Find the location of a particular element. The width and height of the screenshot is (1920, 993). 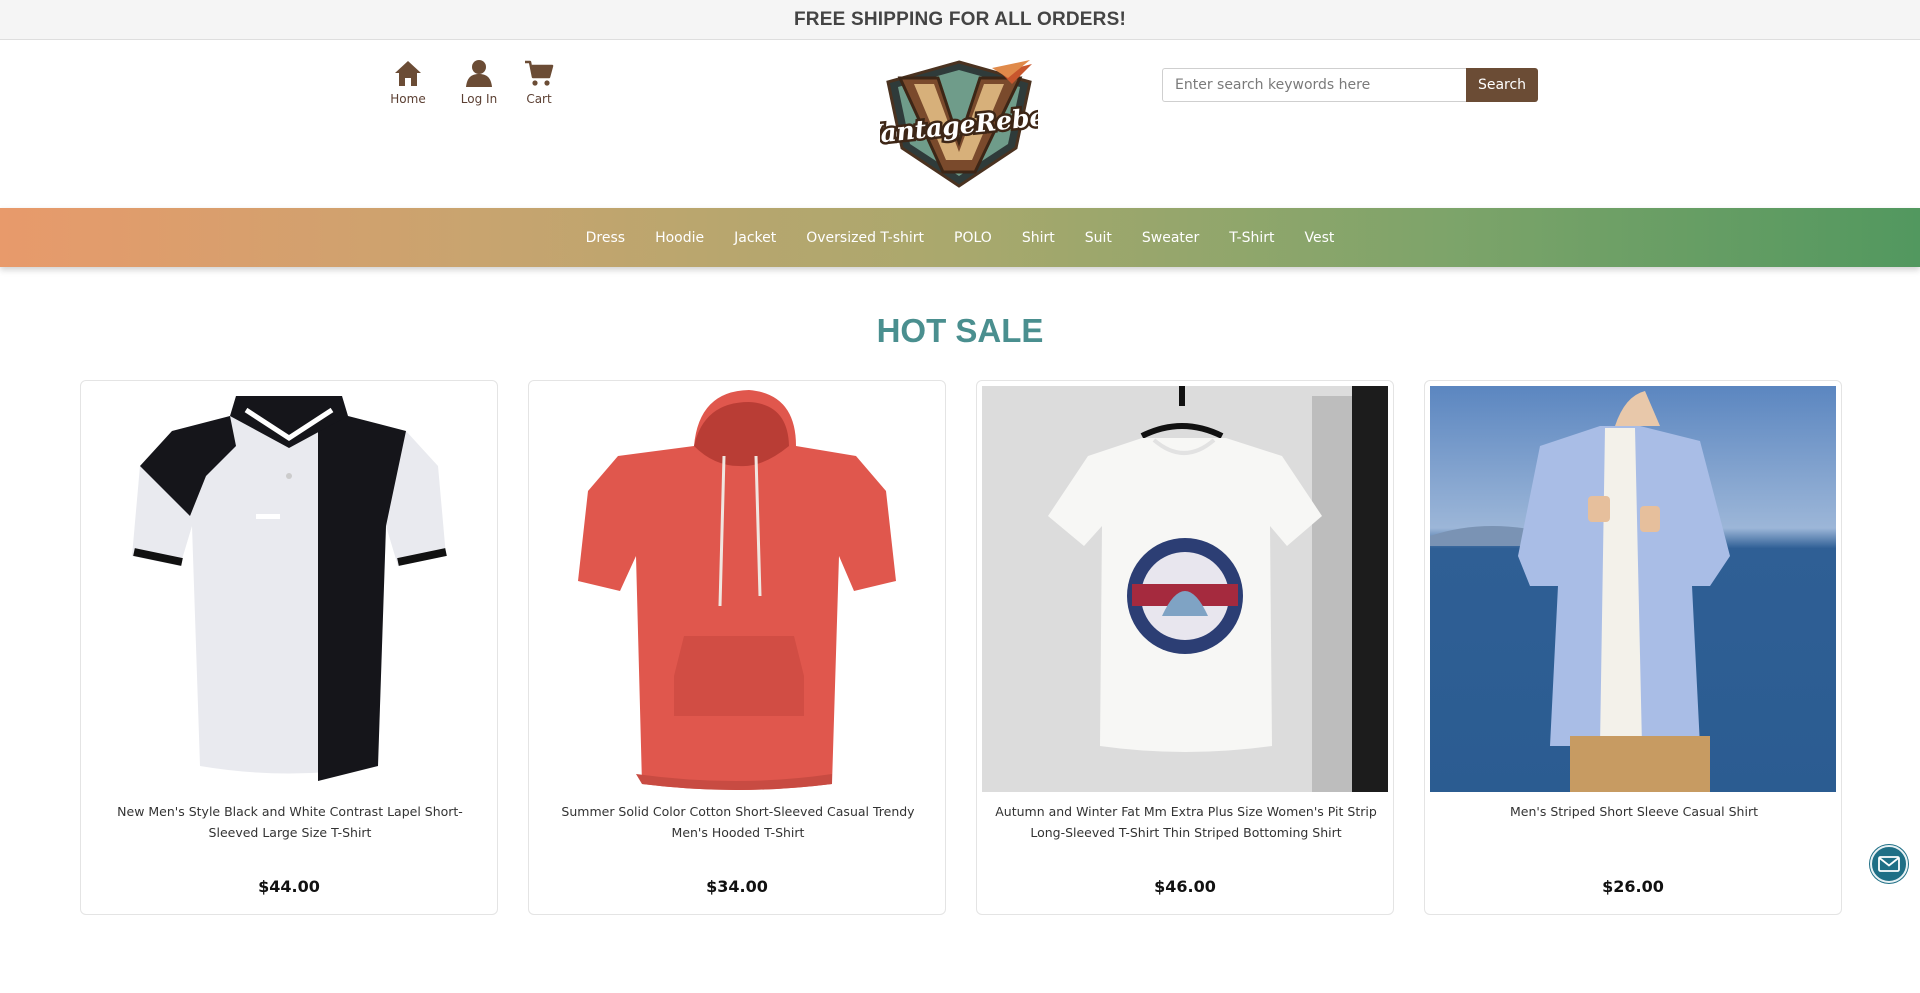

header-nav: Home Log In Cart is located at coordinates (473, 82).